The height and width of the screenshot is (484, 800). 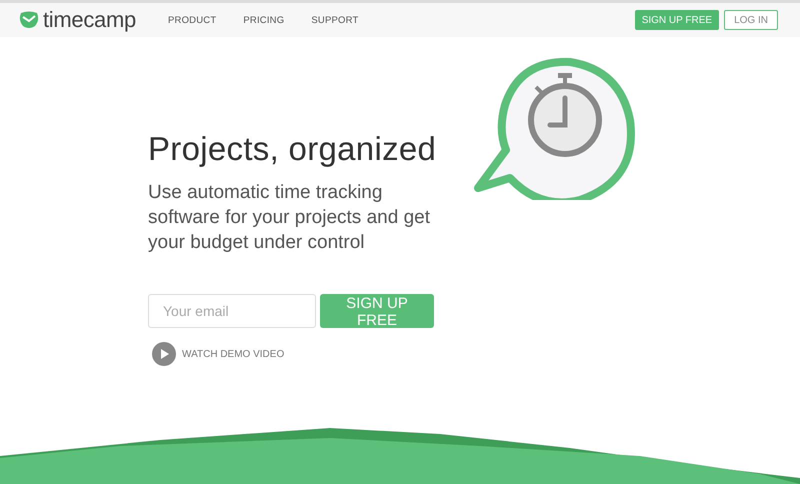 I want to click on hero-title: Projects, organized, so click(x=293, y=149).